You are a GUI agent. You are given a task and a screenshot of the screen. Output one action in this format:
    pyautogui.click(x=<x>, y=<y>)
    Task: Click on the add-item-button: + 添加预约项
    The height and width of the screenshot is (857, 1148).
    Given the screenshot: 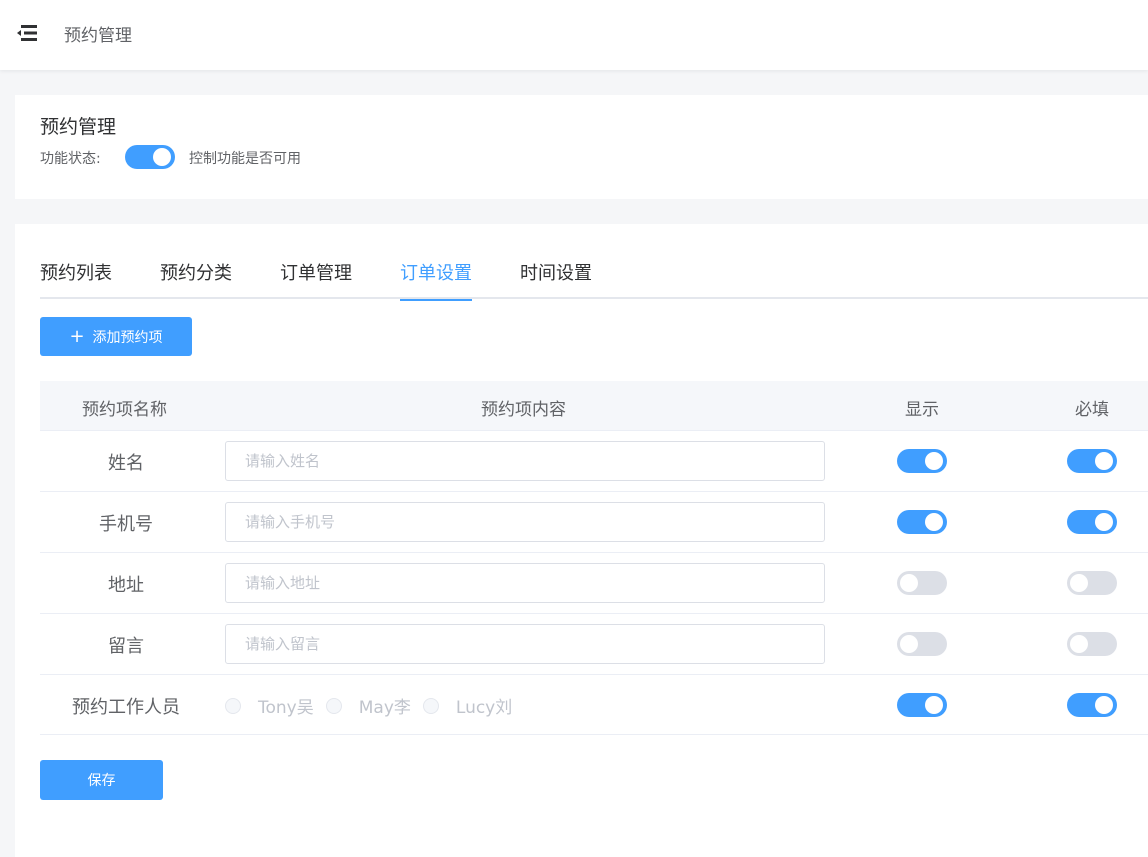 What is the action you would take?
    pyautogui.click(x=116, y=336)
    